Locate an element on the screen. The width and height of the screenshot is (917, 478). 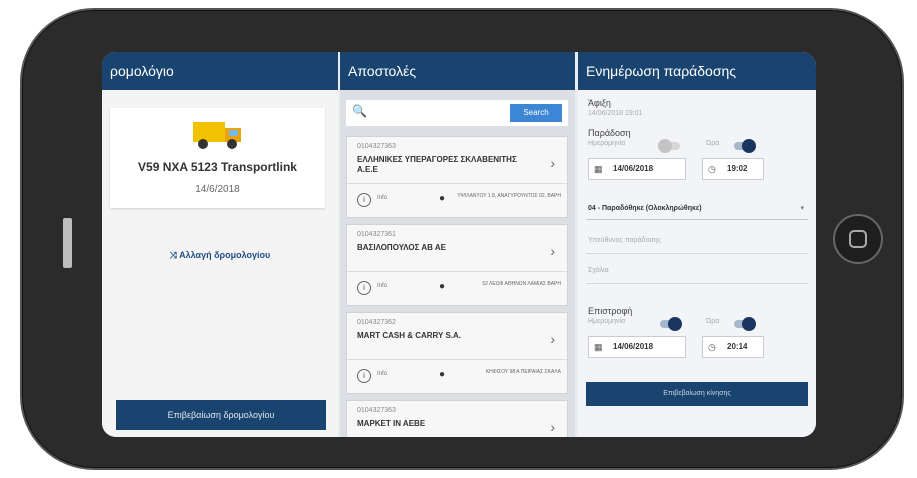
route-header: ρομολόγιο is located at coordinates (220, 71).